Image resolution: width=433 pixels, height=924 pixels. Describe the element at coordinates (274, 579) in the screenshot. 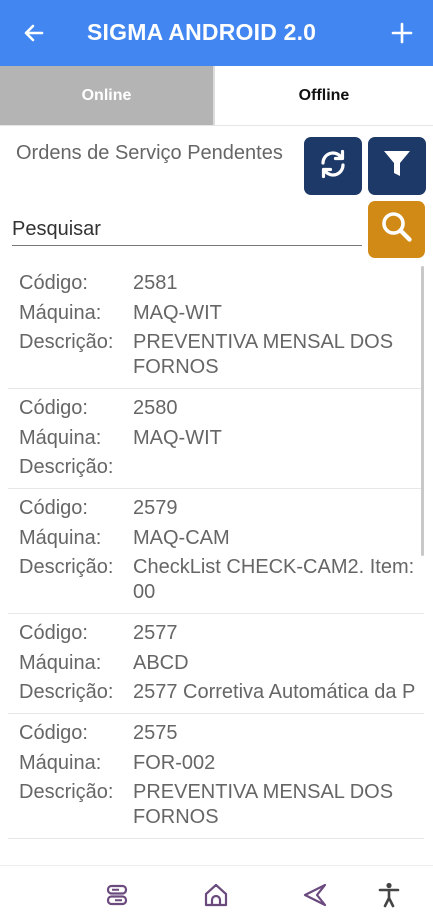

I see `order-description-value: CheckList CHECK-CAM2. Item: 00` at that location.